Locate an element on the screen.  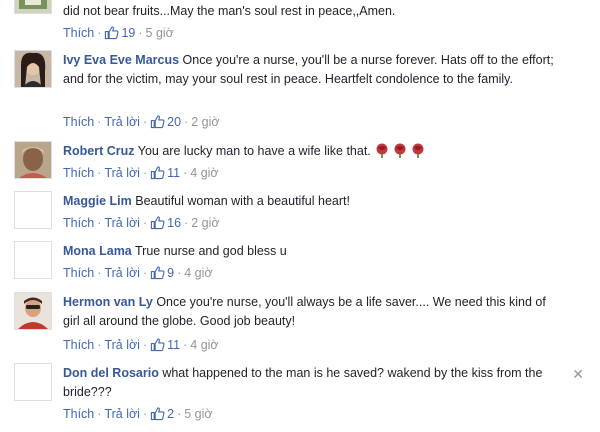
comment-actions: Thích · 19 · 5 giờ is located at coordinates (118, 33).